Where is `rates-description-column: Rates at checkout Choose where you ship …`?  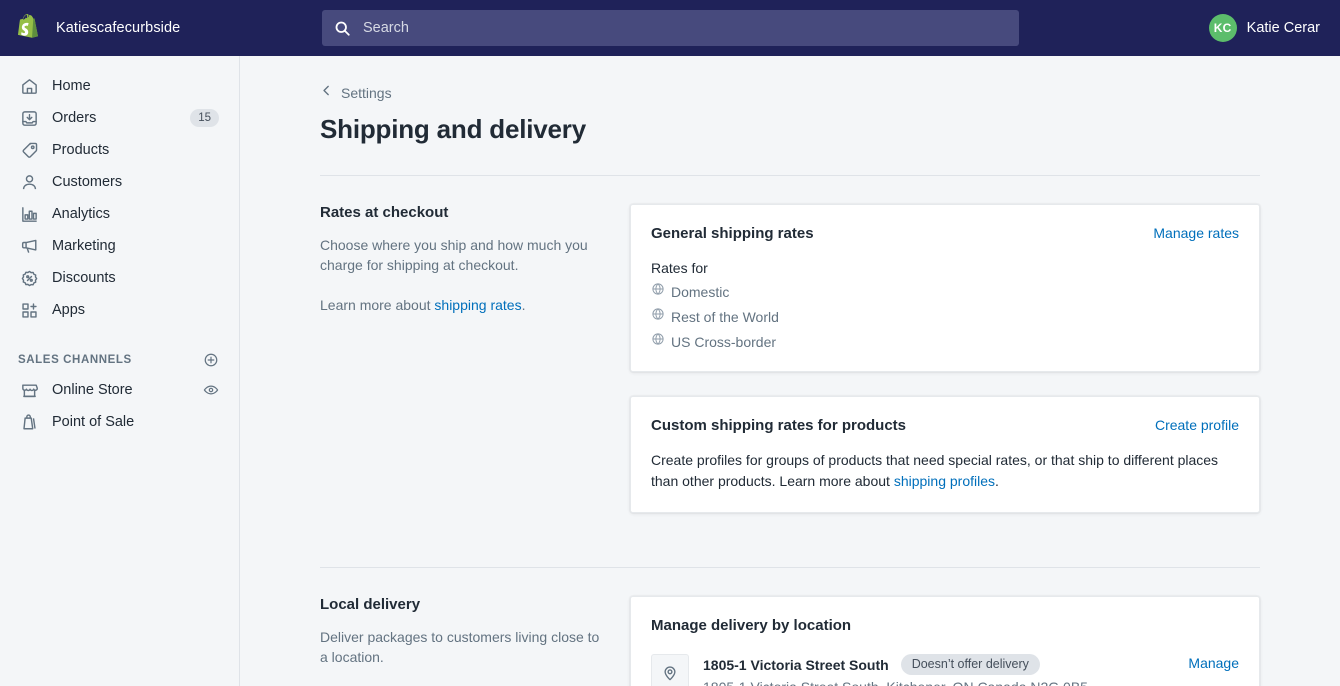
rates-description-column: Rates at checkout Choose where you ship … is located at coordinates (475, 370).